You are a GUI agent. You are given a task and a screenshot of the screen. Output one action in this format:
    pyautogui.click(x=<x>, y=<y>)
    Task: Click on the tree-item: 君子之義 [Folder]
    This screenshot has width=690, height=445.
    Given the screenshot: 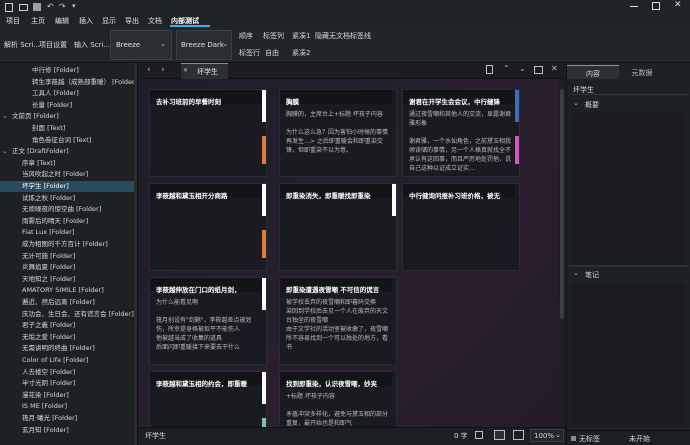 What is the action you would take?
    pyautogui.click(x=68, y=325)
    